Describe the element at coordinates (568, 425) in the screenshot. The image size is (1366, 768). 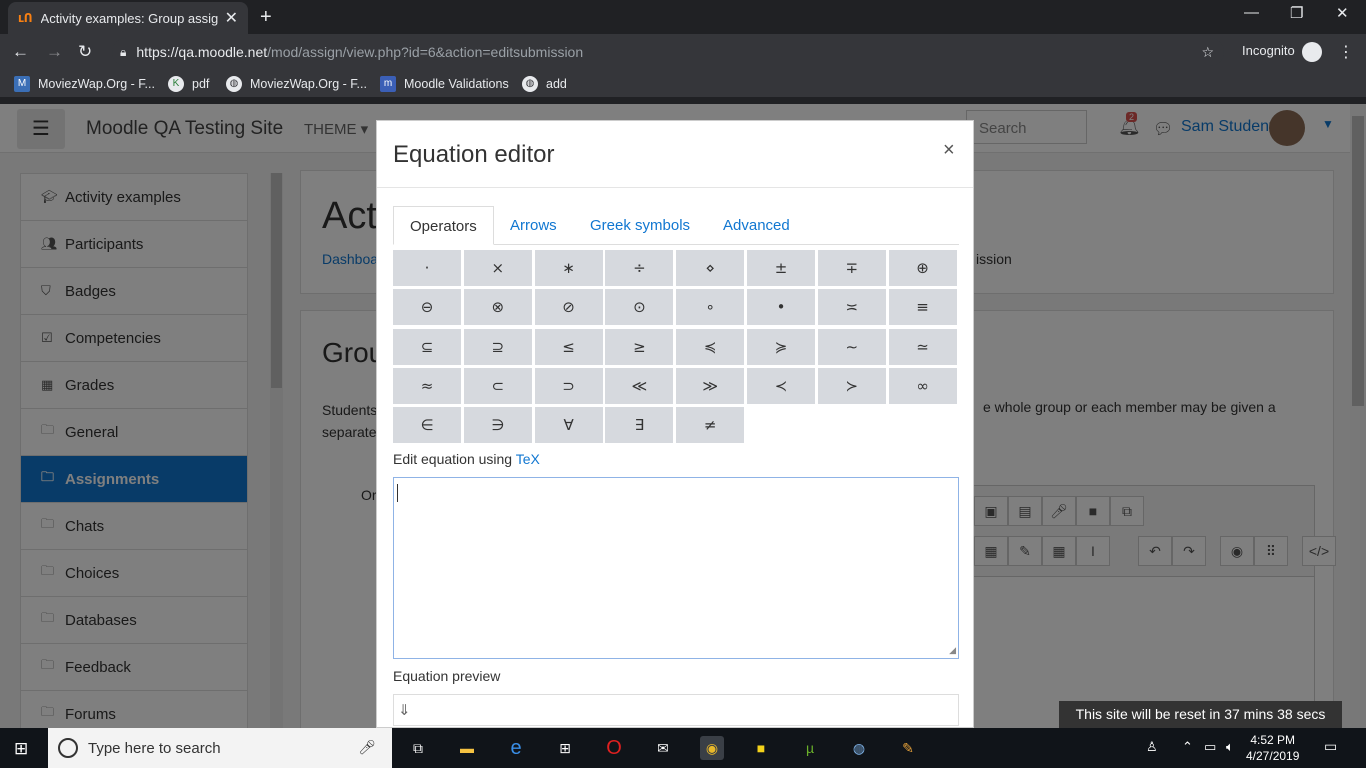
I see `operator-button: ∀` at that location.